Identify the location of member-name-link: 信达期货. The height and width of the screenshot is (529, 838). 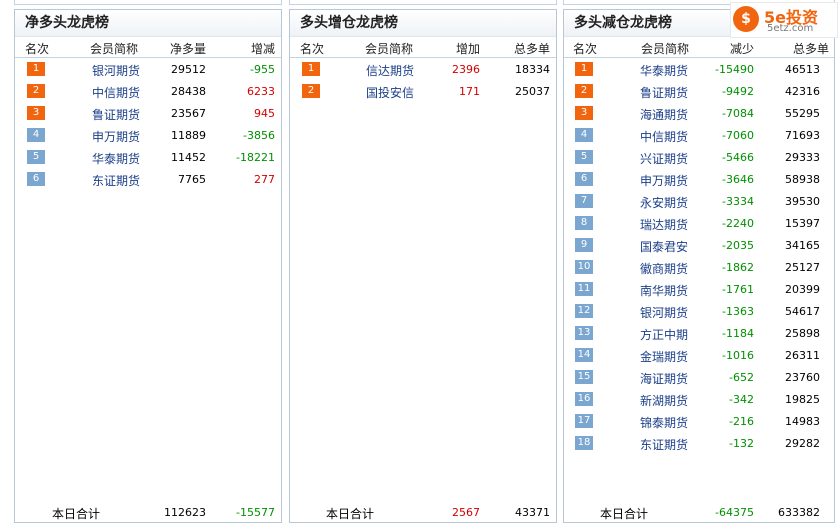
(390, 70).